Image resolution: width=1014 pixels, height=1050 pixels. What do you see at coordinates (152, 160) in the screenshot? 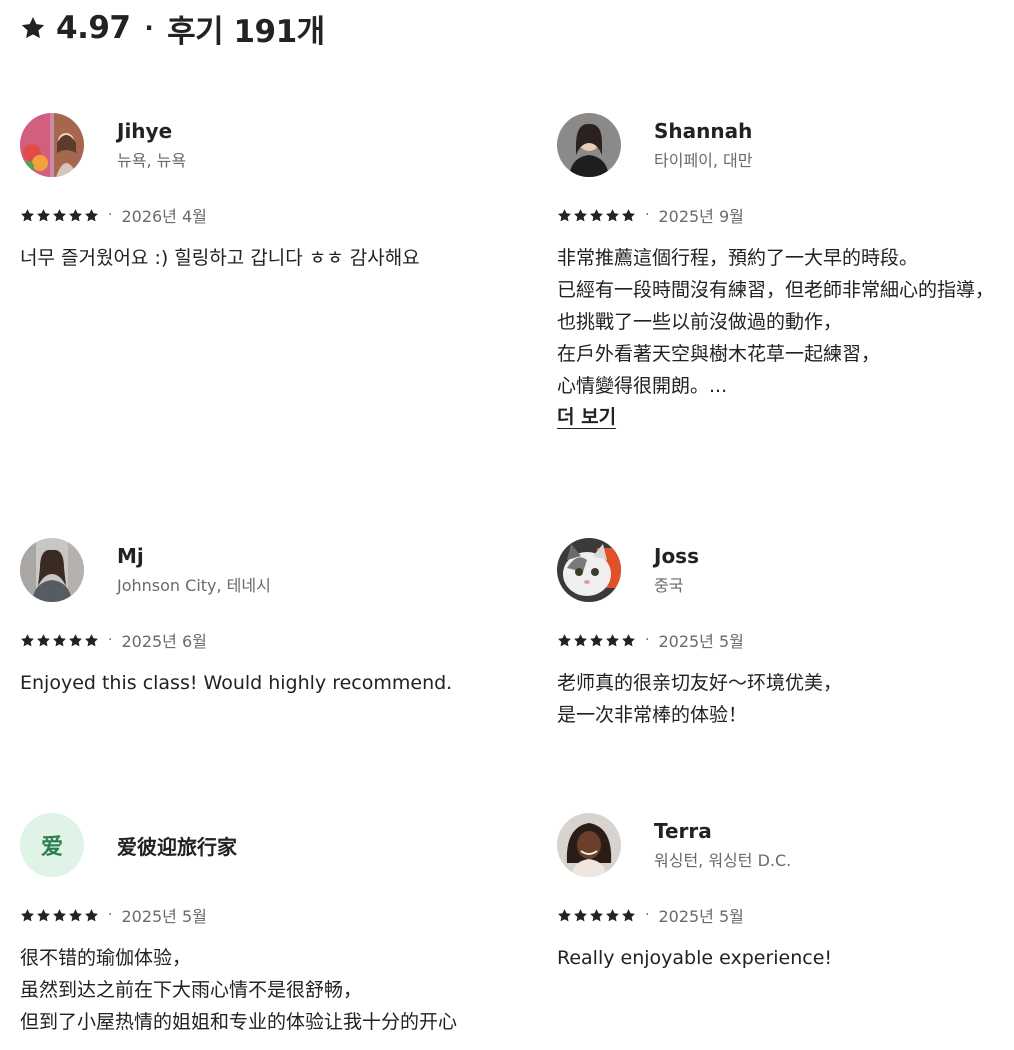
I see `reviewer-location: 뉴욕, 뉴욕` at bounding box center [152, 160].